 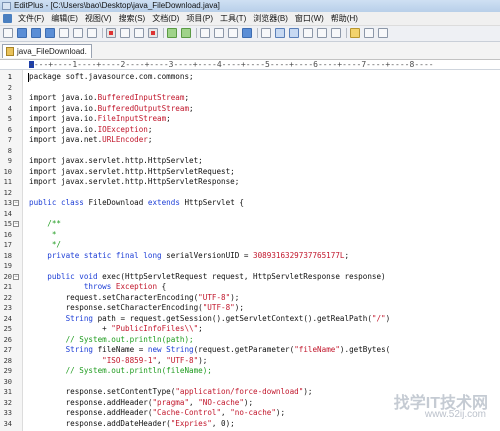 What do you see at coordinates (250, 382) in the screenshot?
I see `code-line: 30` at bounding box center [250, 382].